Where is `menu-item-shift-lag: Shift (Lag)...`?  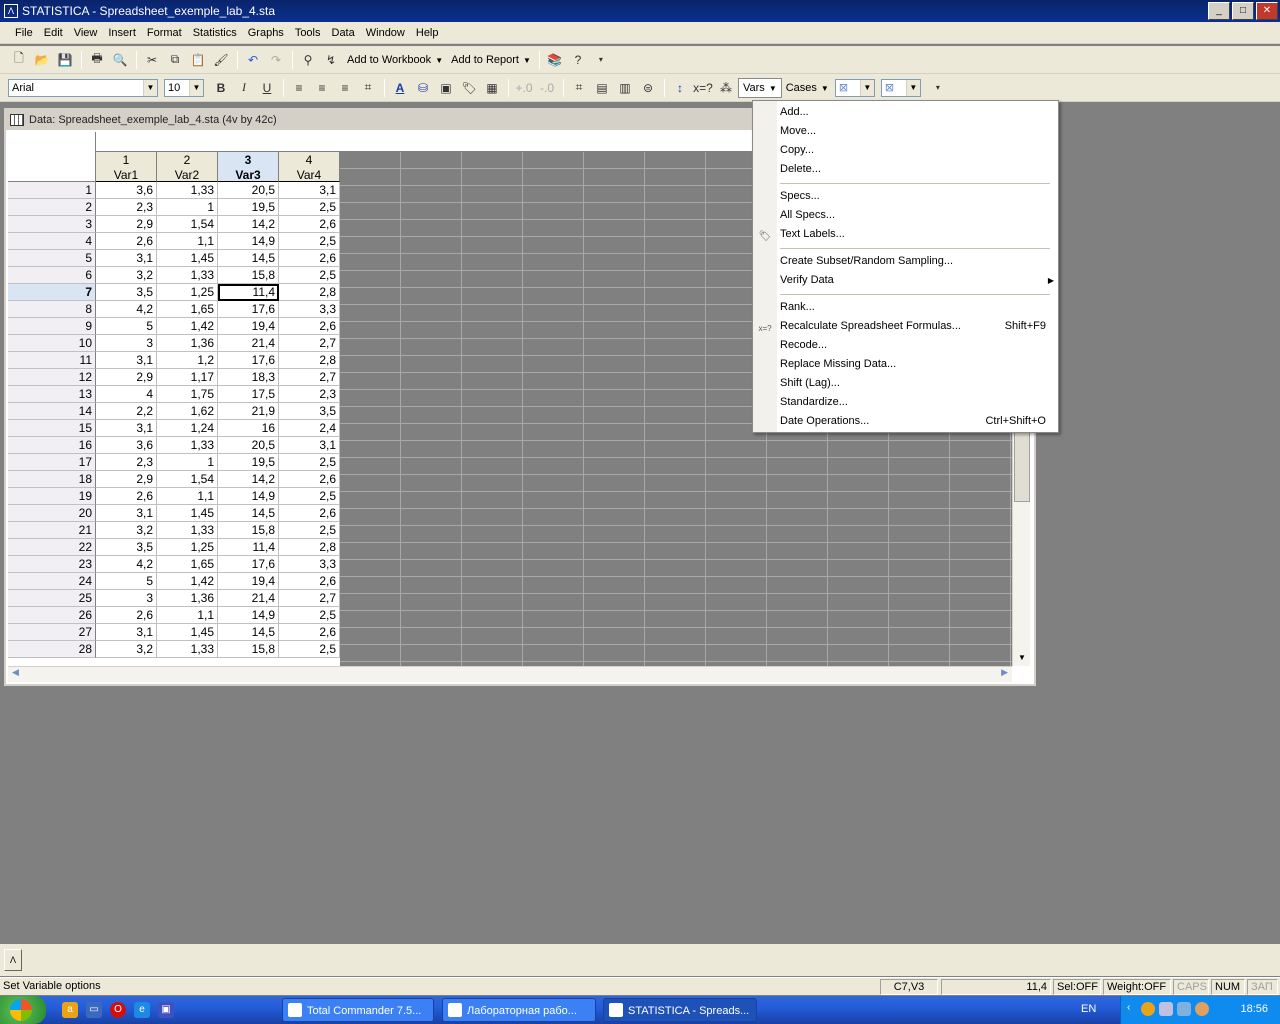
menu-item-shift-lag: Shift (Lag)... is located at coordinates (905, 383).